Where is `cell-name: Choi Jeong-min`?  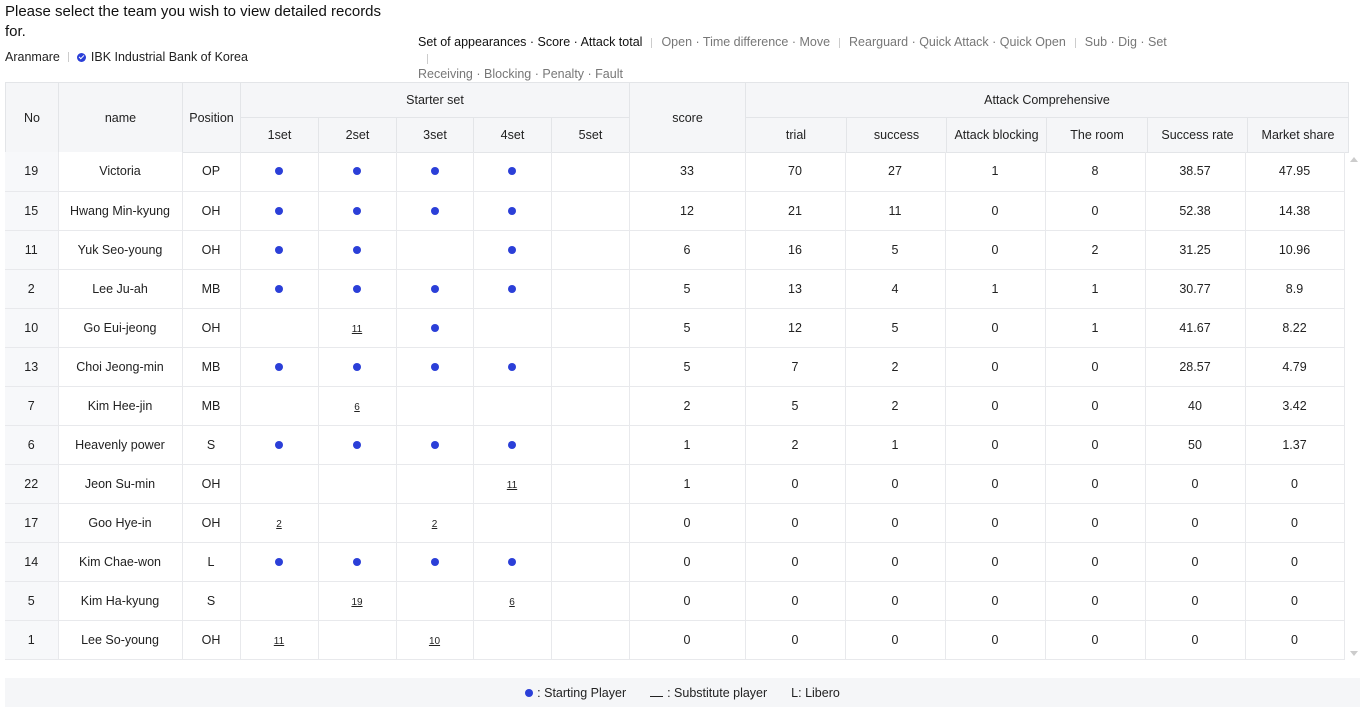 cell-name: Choi Jeong-min is located at coordinates (120, 367).